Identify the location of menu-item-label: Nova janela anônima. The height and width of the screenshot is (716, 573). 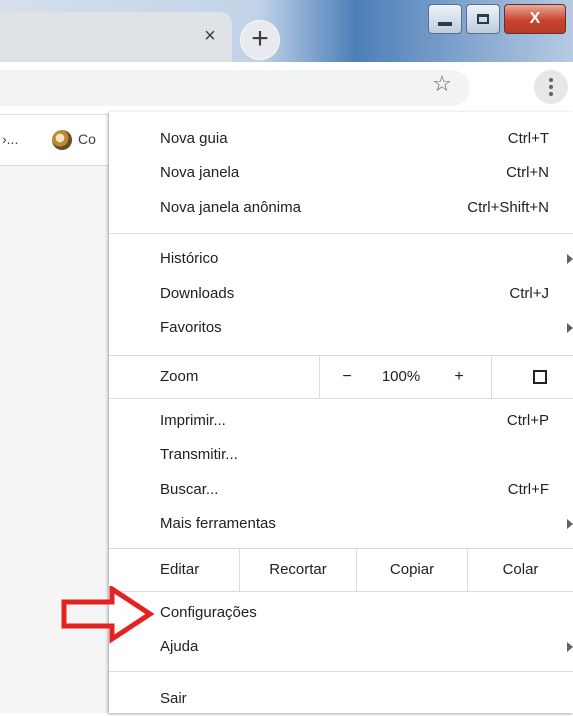
(230, 207).